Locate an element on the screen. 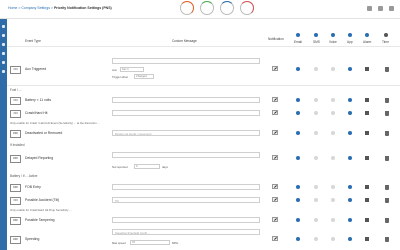 The image size is (400, 250). delayed-sms-toggle is located at coordinates (316, 158).